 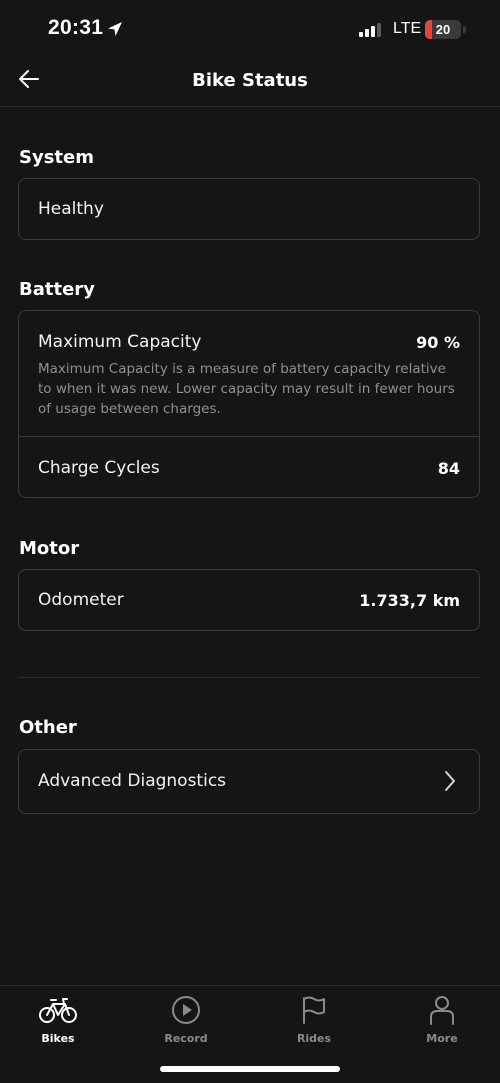 What do you see at coordinates (56, 157) in the screenshot?
I see `section-title-system: System` at bounding box center [56, 157].